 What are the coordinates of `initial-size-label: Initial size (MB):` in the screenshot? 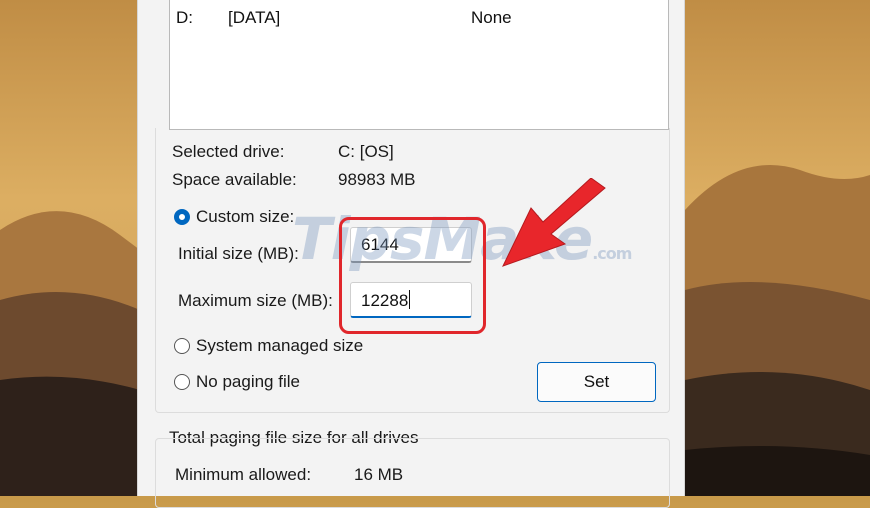 It's located at (238, 253).